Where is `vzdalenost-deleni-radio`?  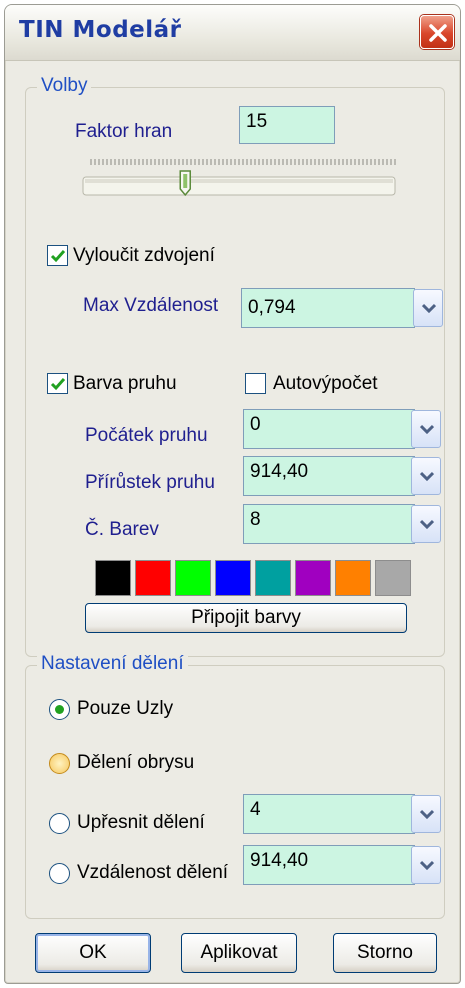
vzdalenost-deleni-radio is located at coordinates (59, 873).